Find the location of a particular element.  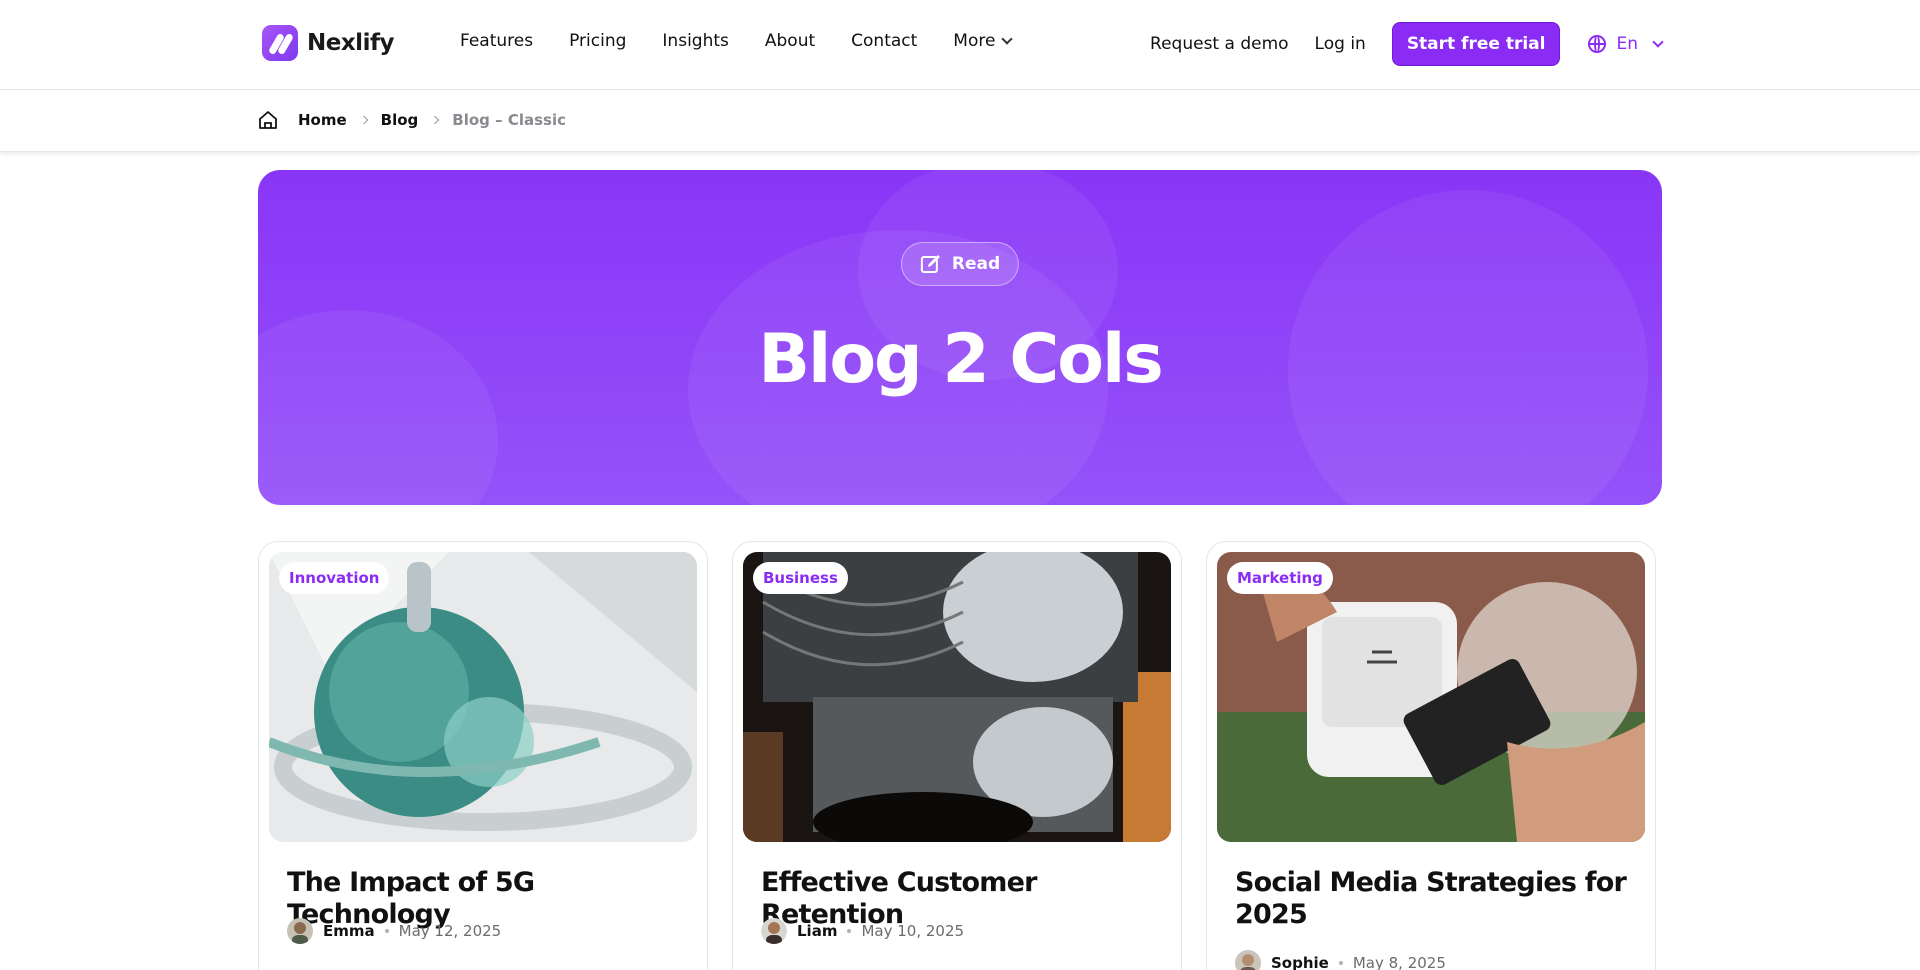

request-demo-link: Request a demo is located at coordinates (1219, 44).